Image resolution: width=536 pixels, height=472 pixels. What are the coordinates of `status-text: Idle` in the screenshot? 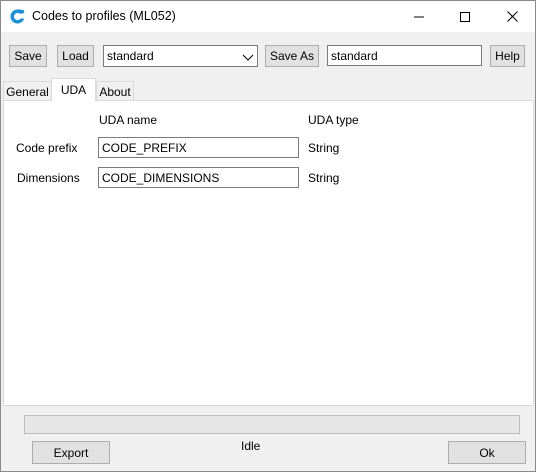 It's located at (251, 446).